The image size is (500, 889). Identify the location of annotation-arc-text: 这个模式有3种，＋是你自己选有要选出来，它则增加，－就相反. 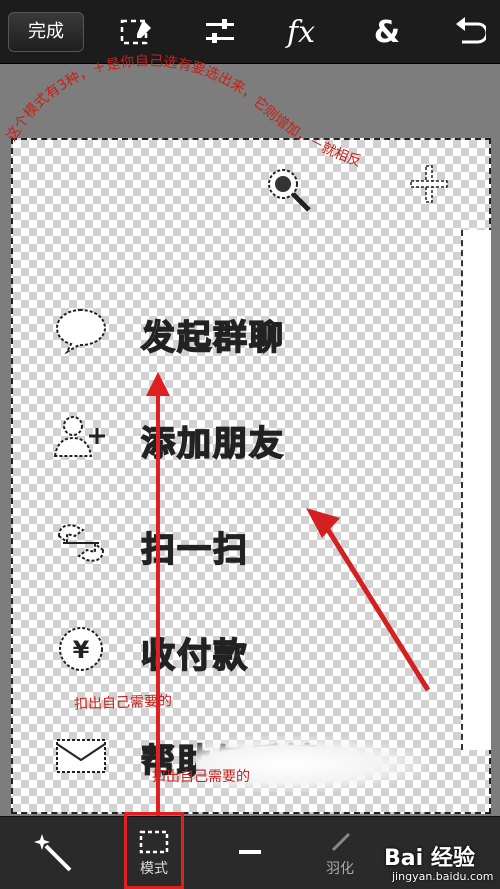
(183, 111).